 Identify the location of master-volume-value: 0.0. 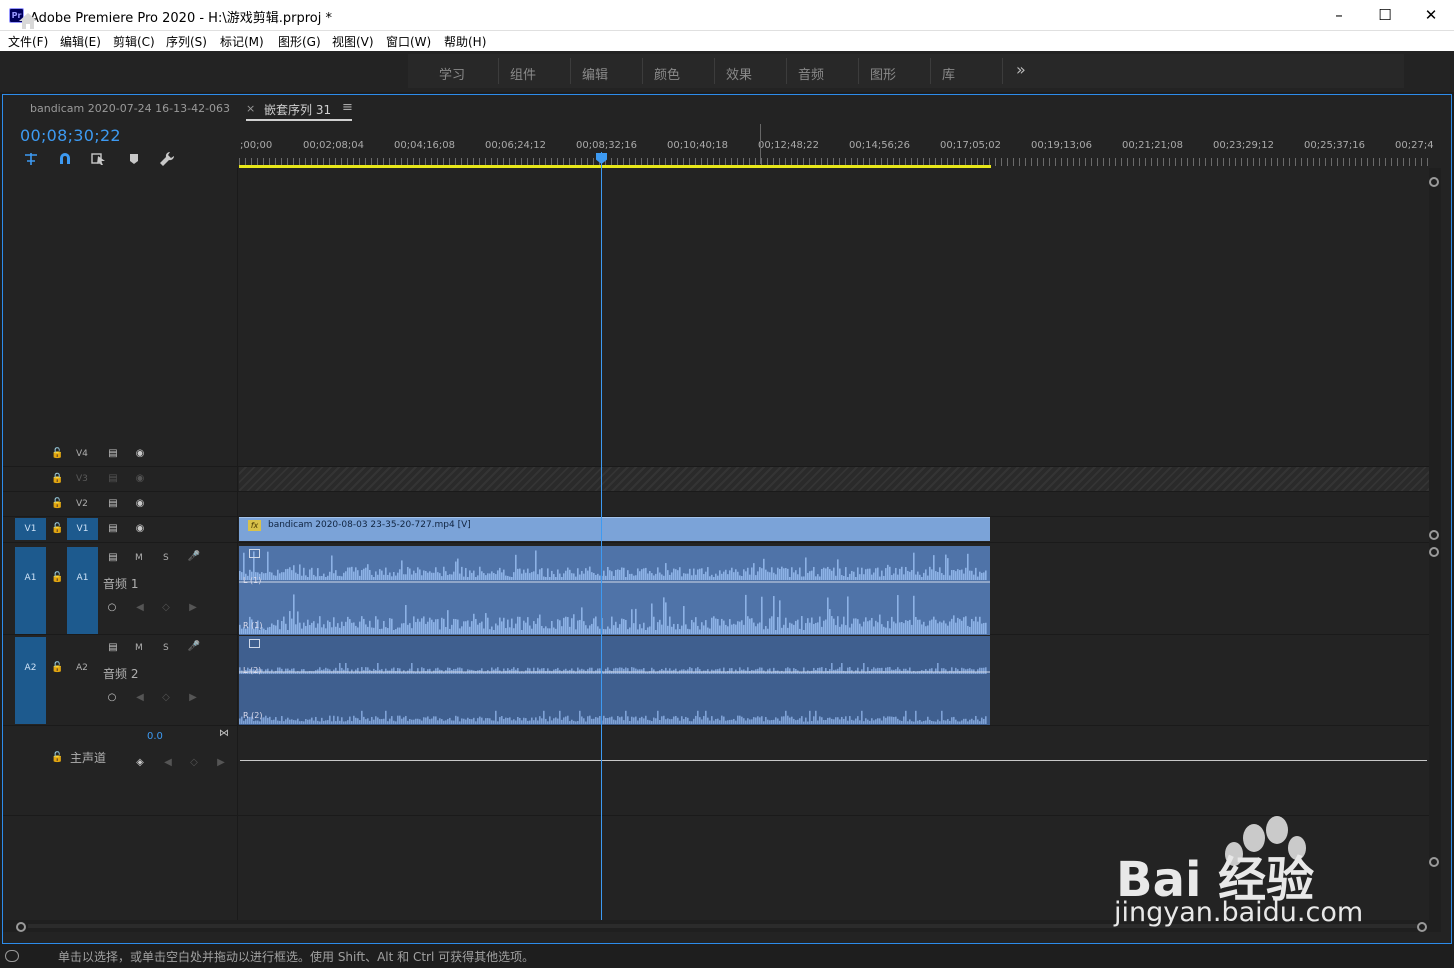
(155, 736).